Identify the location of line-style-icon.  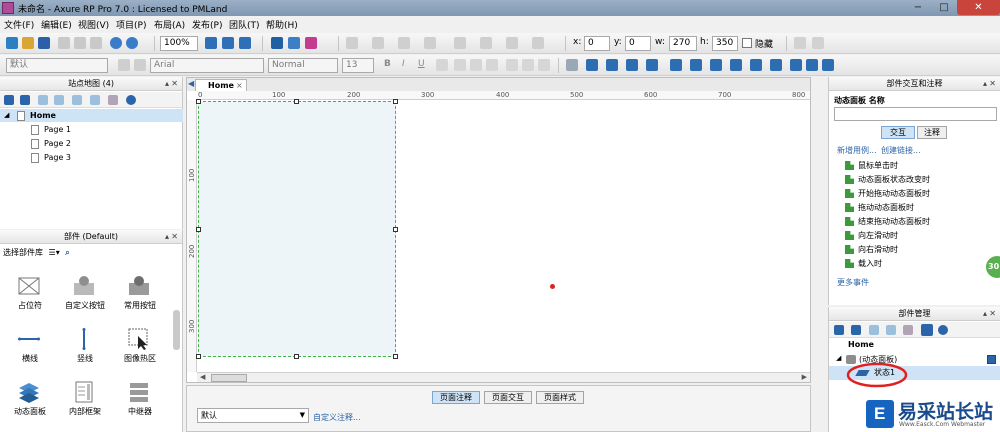
(378, 43).